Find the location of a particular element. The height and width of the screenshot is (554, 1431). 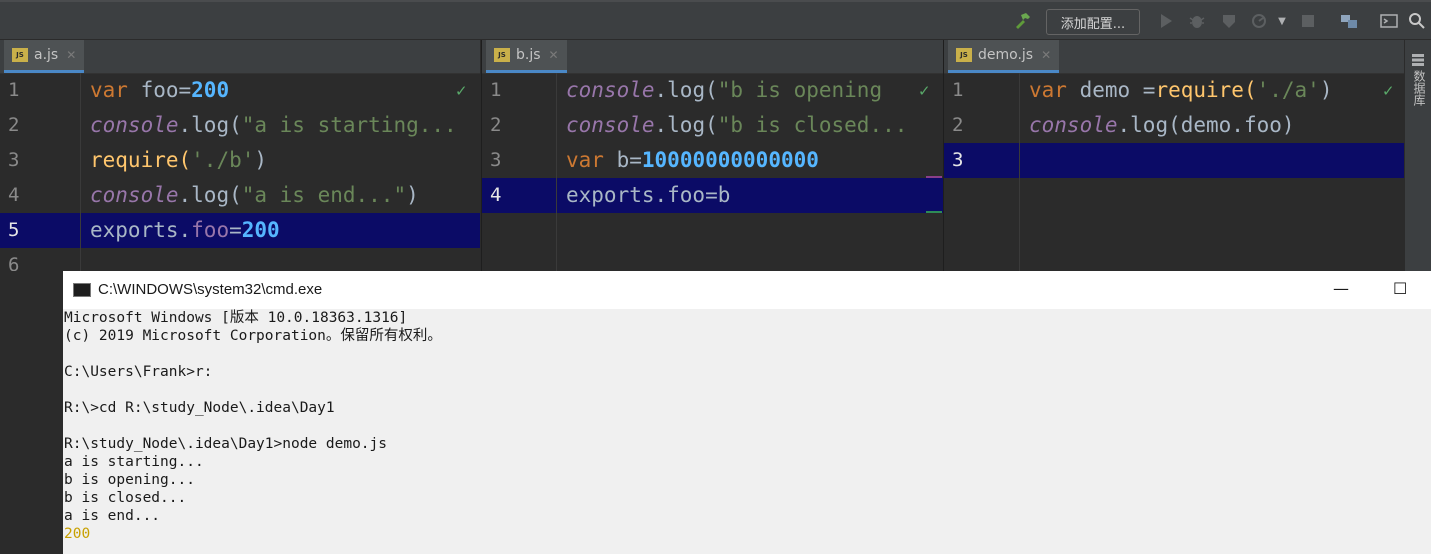

tab-bar: JS a.js ✕ is located at coordinates (240, 57).